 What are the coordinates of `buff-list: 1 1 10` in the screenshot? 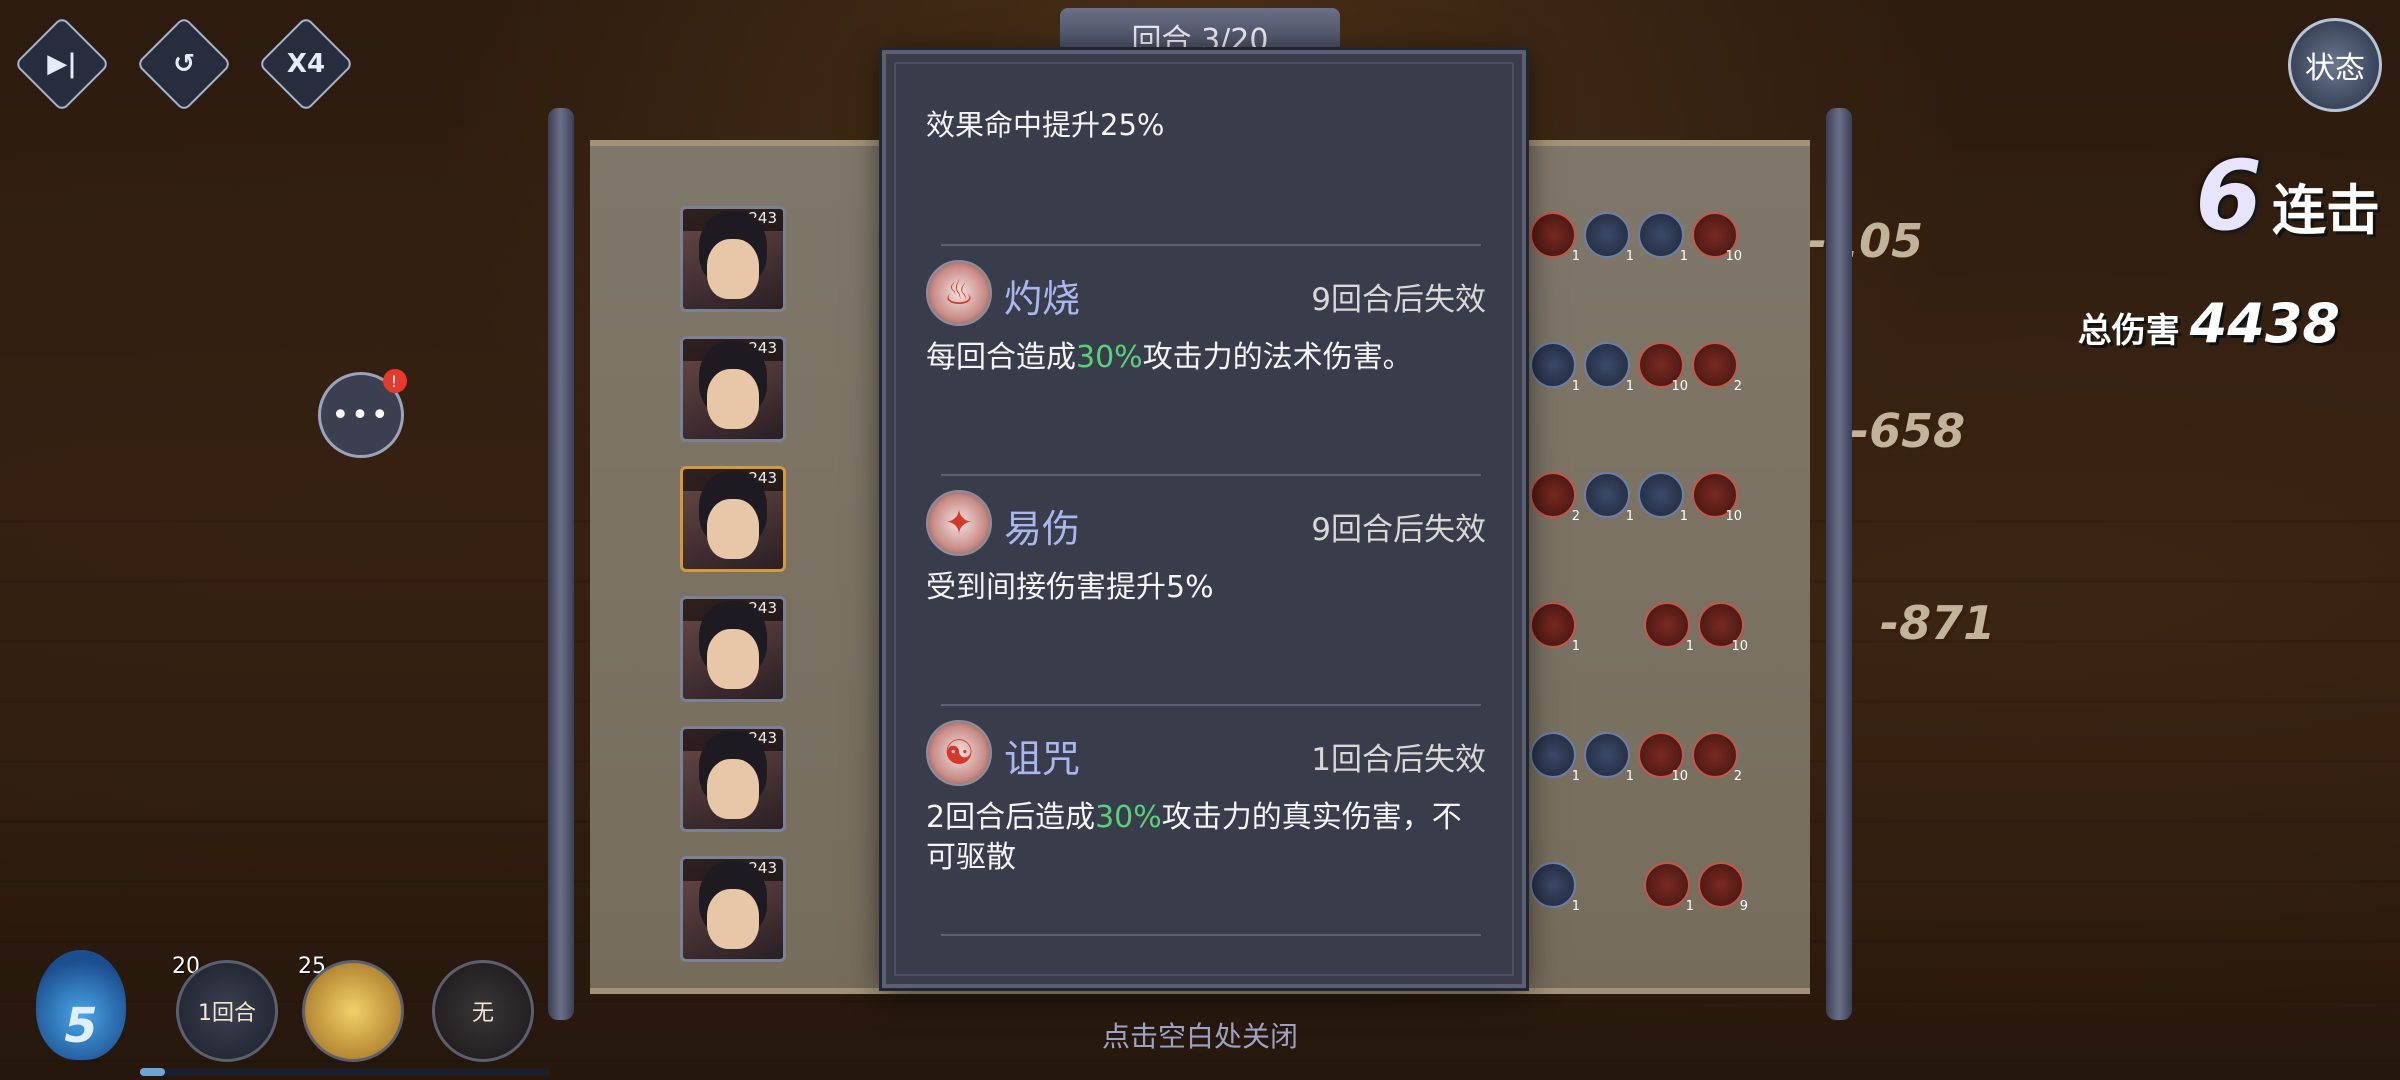 It's located at (1639, 628).